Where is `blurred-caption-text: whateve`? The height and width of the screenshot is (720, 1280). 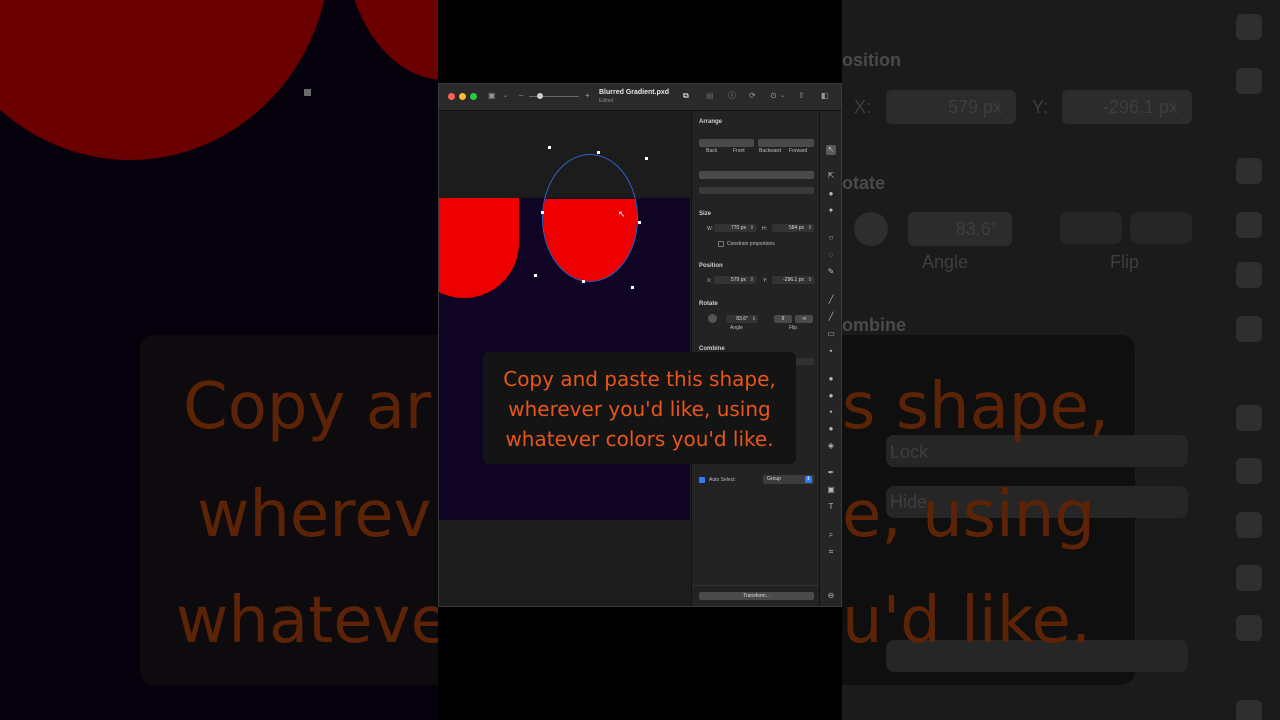 blurred-caption-text: whateve is located at coordinates (307, 621).